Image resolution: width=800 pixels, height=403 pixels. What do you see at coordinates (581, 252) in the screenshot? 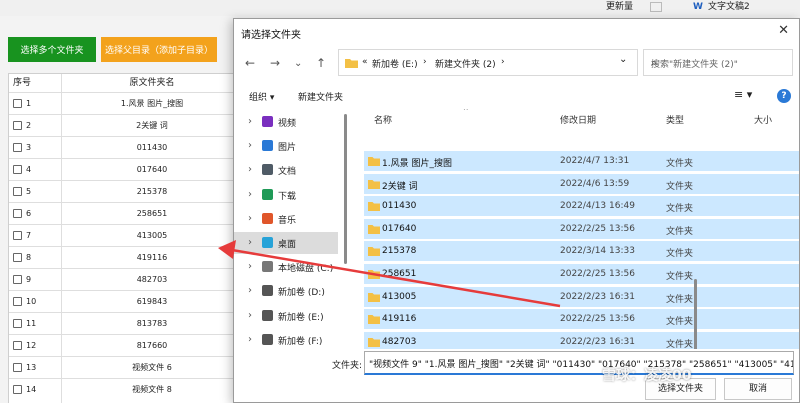
I see `file-row: 215378 2022/3/14 13:33 文件夹` at bounding box center [581, 252].